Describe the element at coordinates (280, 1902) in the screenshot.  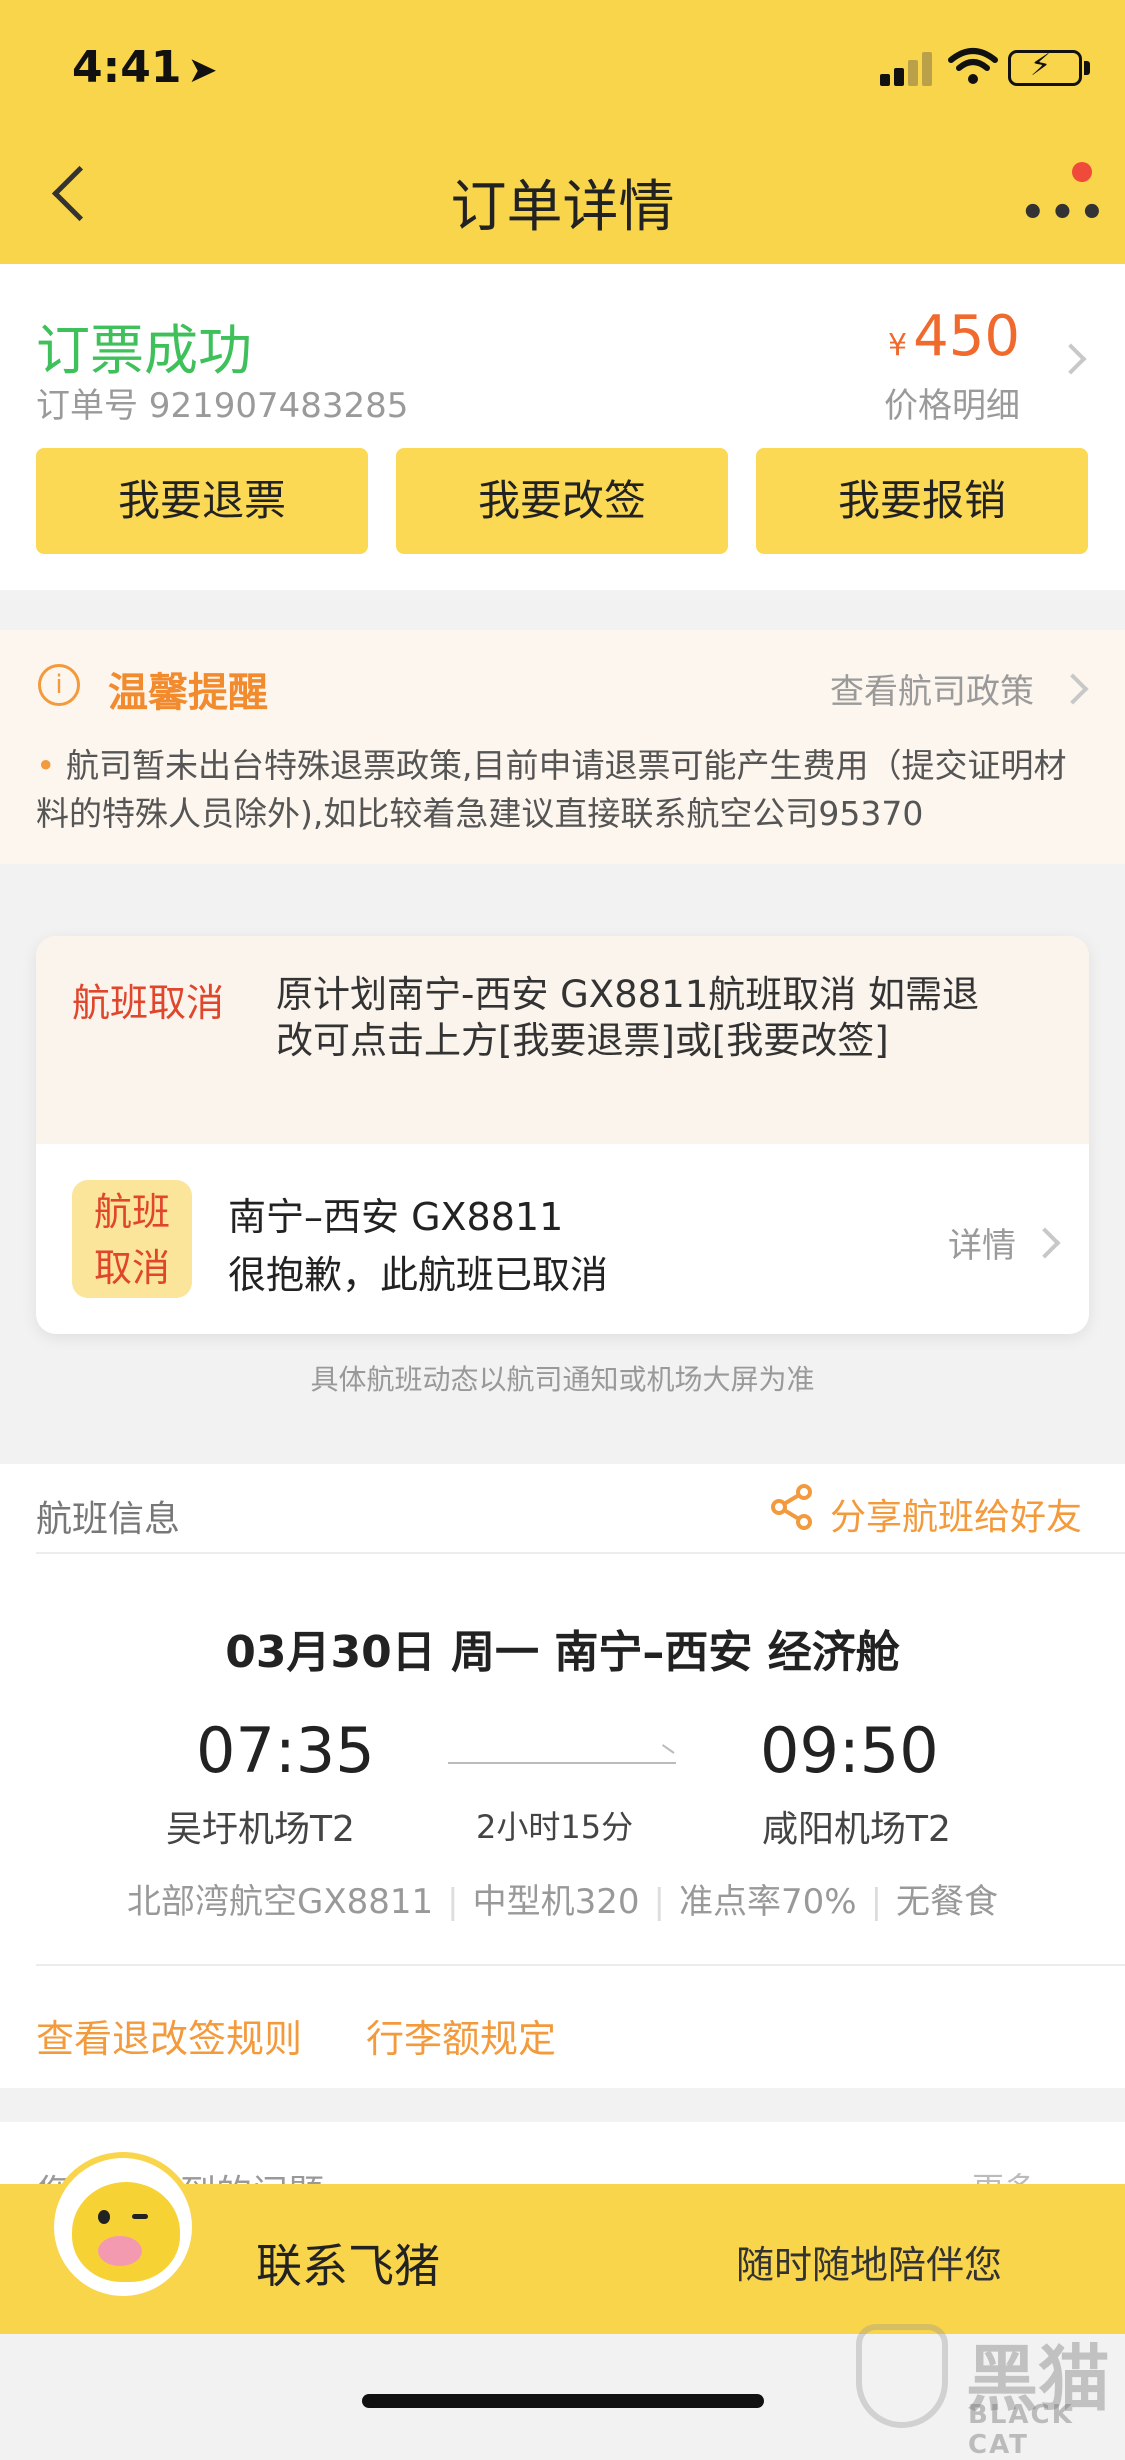
I see `airline-flight-no: 北部湾航空GX8811` at that location.